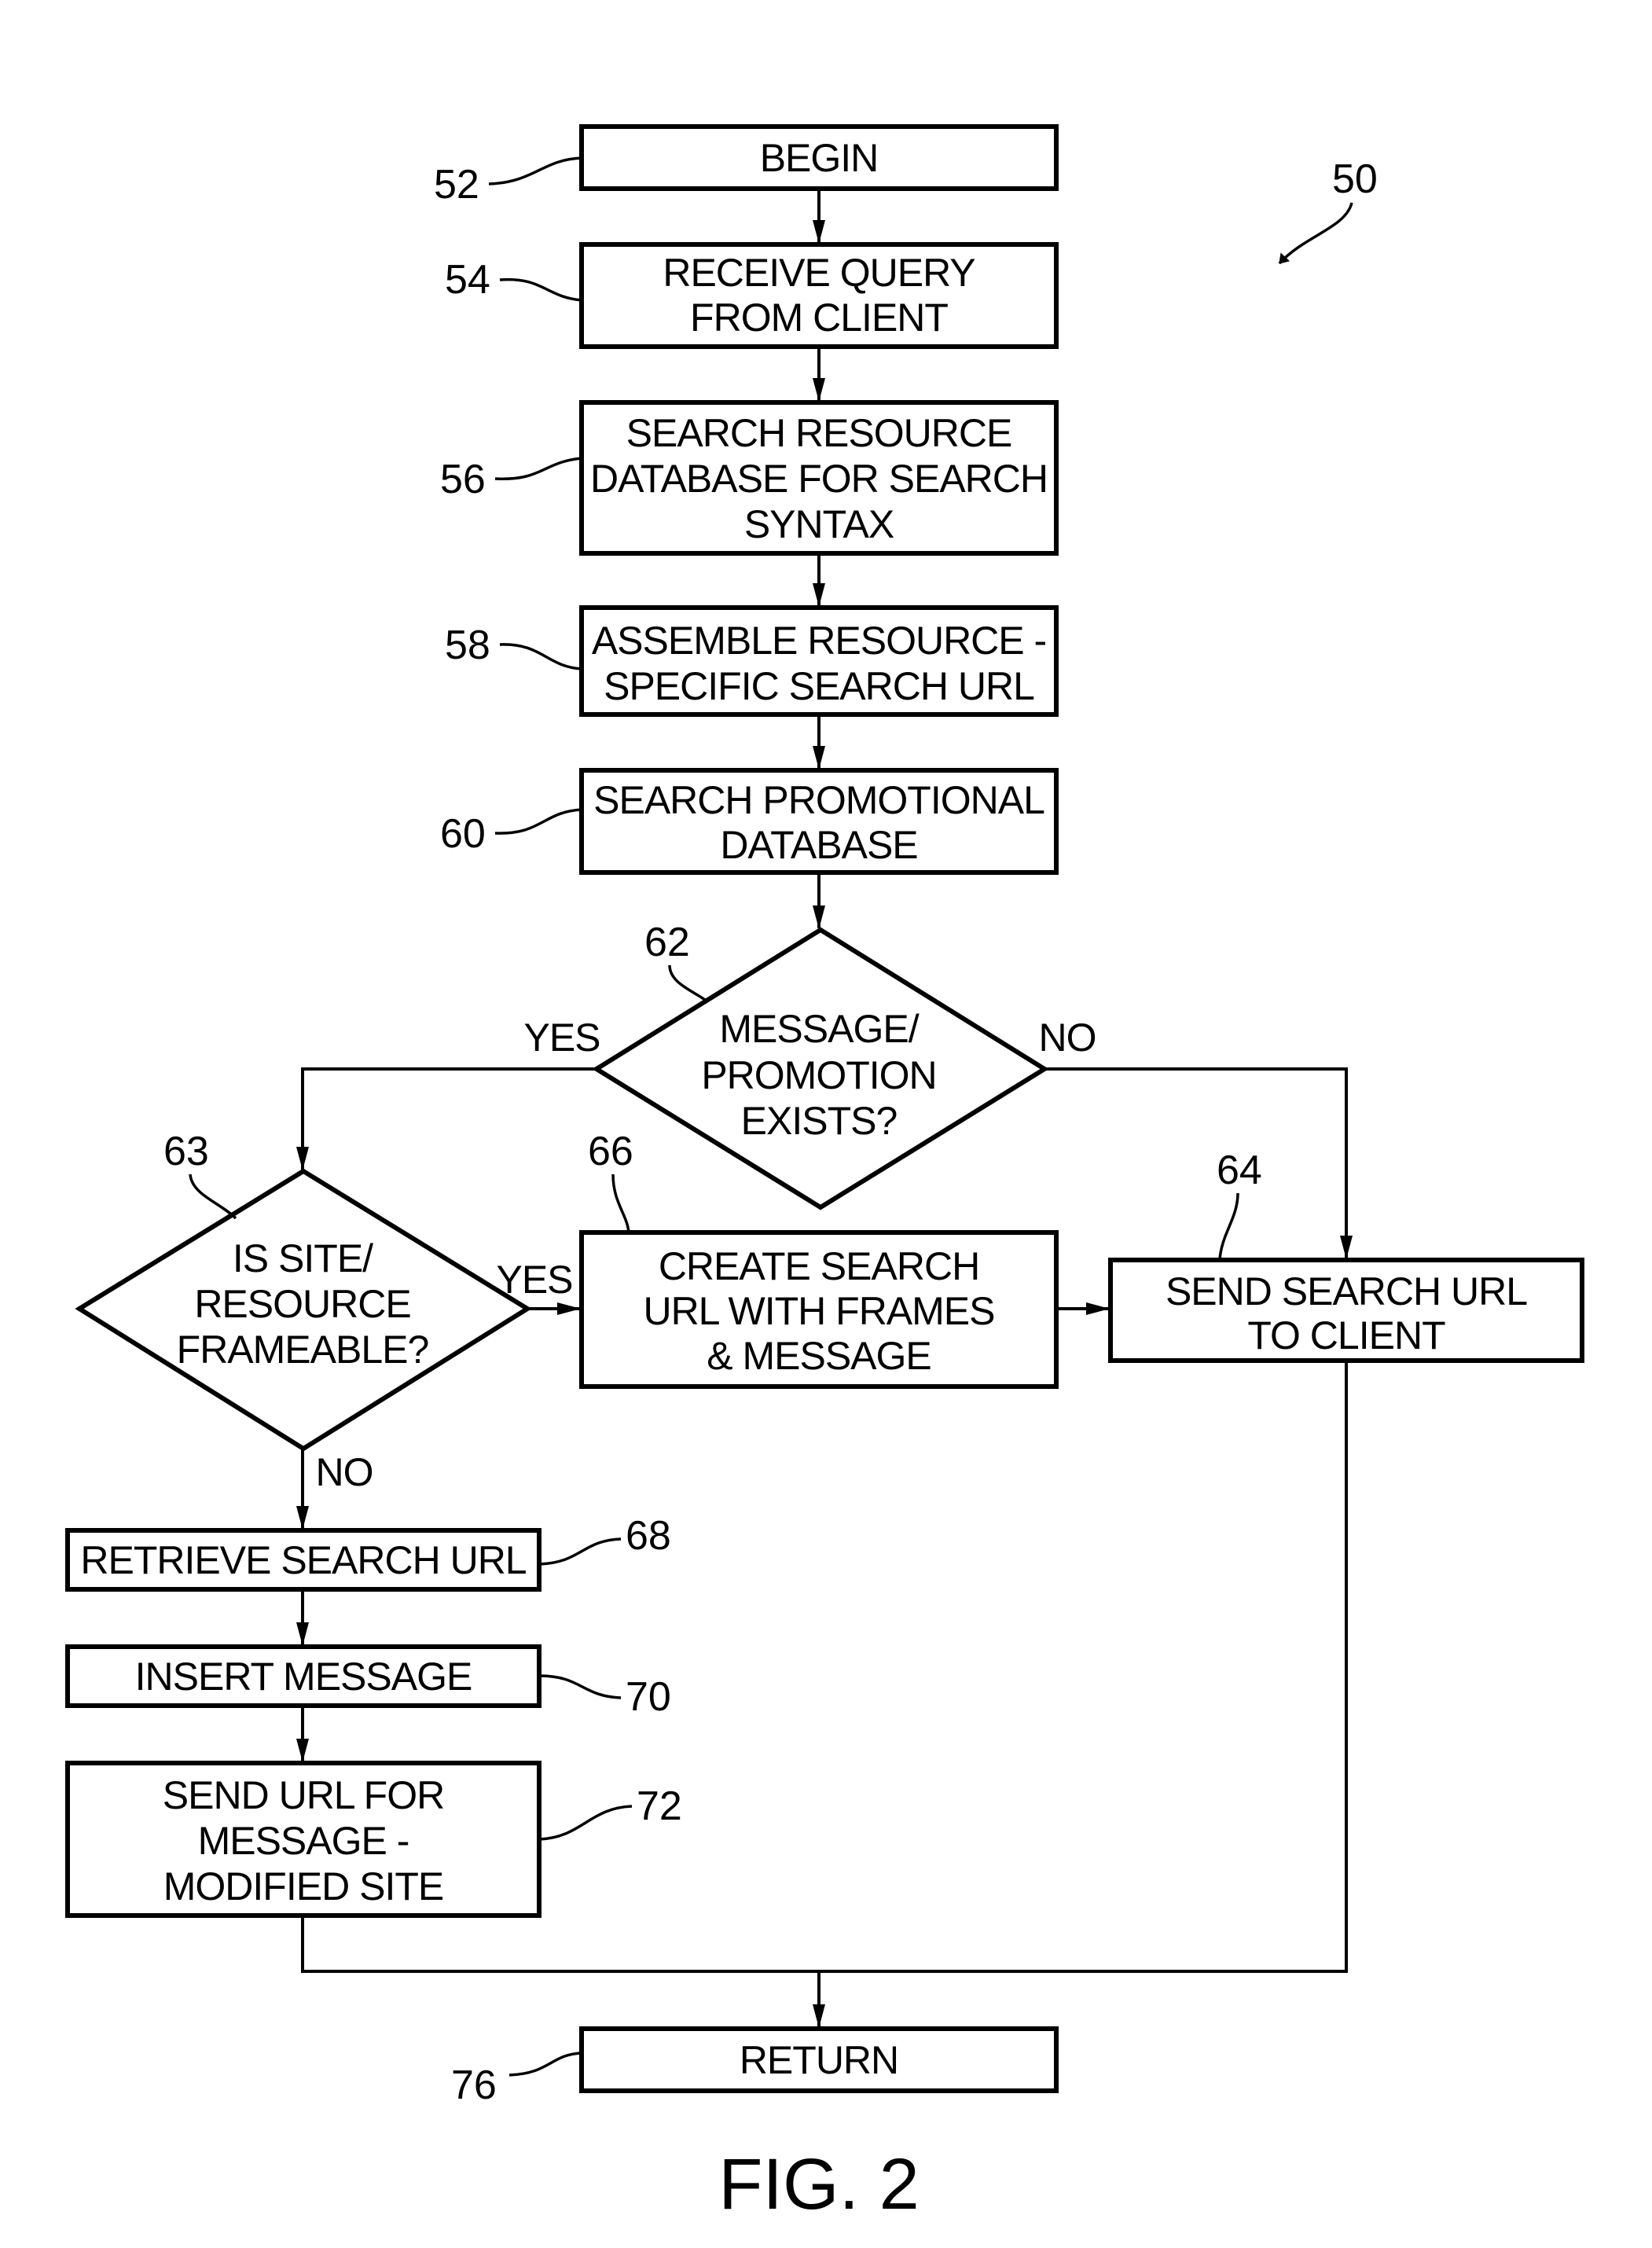 This screenshot has height=2248, width=1652. I want to click on node-54-receive-query: RECEIVE QUERY FROM CLIENT, so click(819, 295).